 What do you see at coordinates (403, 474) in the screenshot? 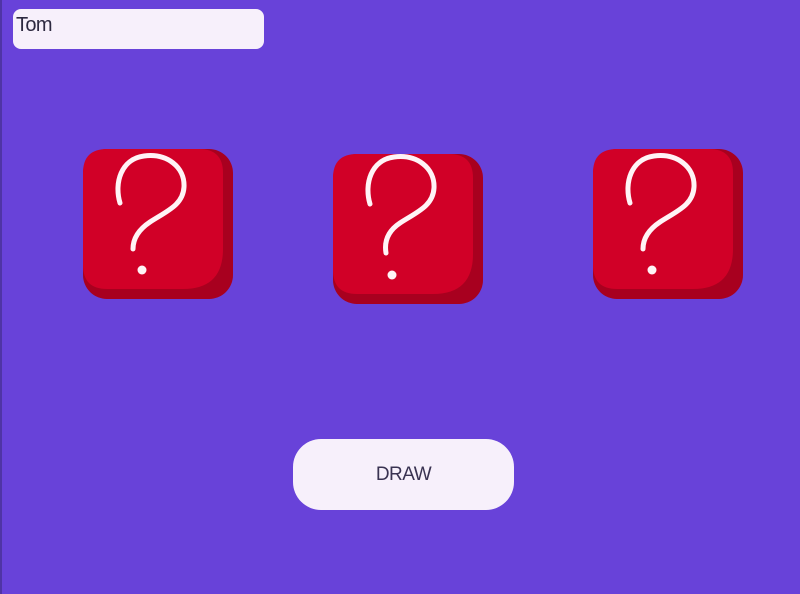
I see `draw-button: DRAW` at bounding box center [403, 474].